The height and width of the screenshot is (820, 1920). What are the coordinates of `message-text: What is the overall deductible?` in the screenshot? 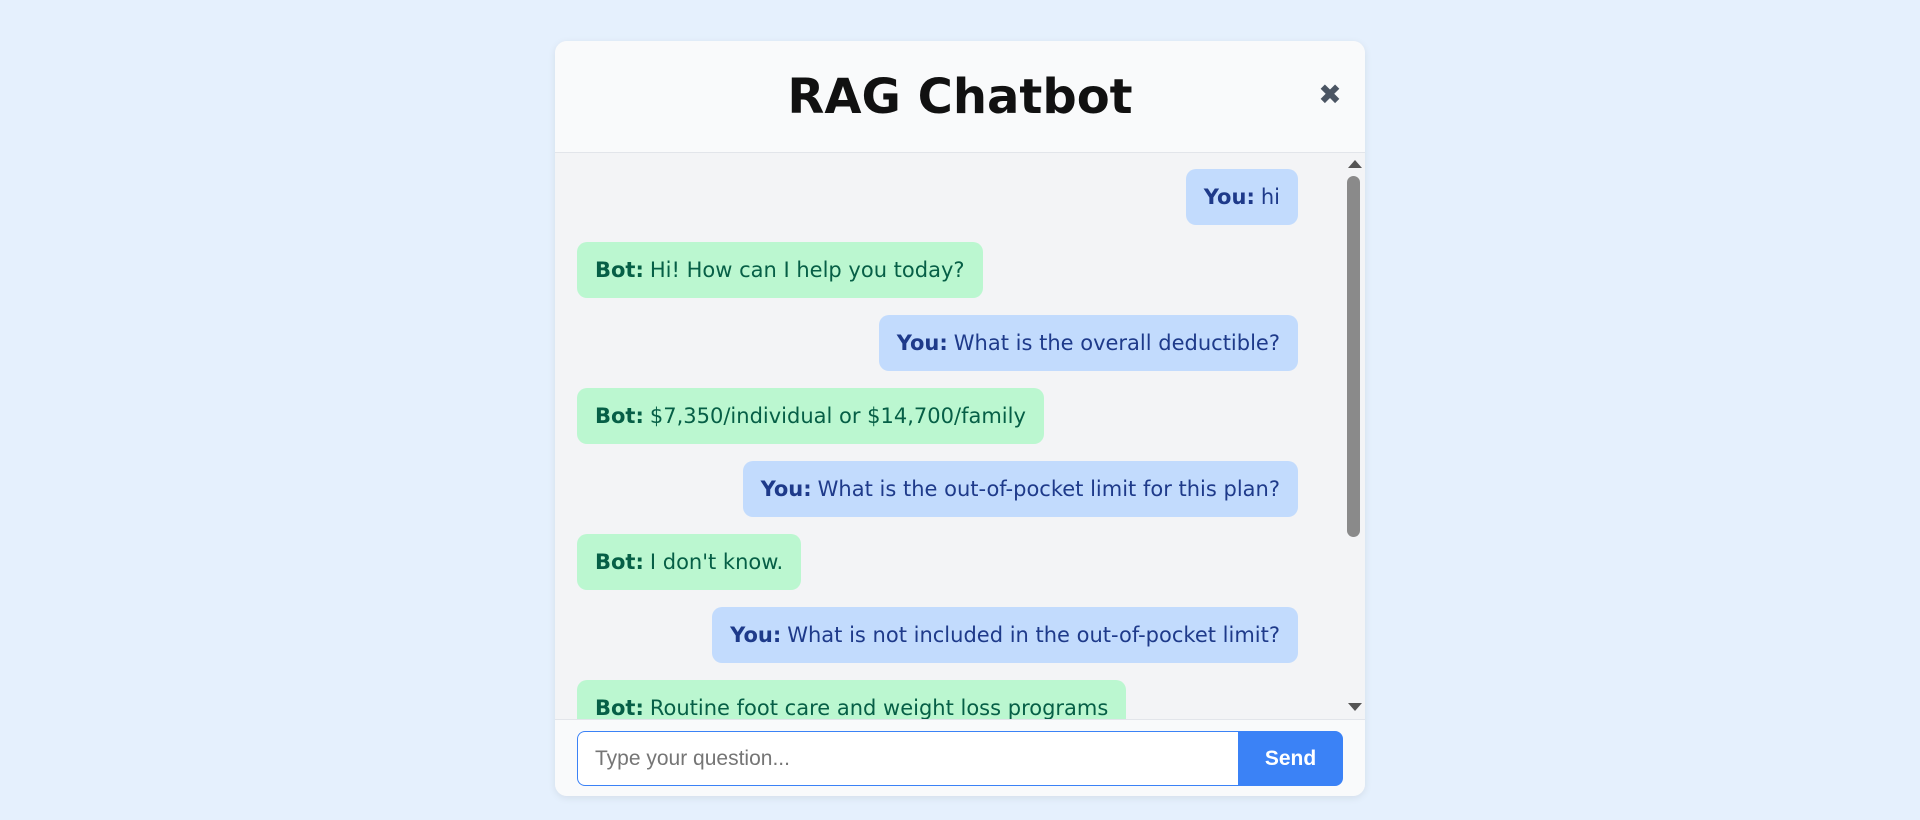 It's located at (1116, 343).